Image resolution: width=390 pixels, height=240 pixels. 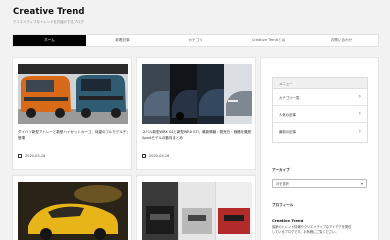 I want to click on profile-name: Creative Trend, so click(x=288, y=220).